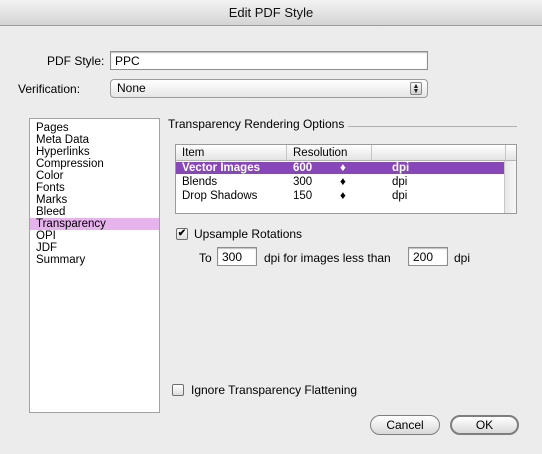  What do you see at coordinates (416, 88) in the screenshot?
I see `popup-arrows-icon: ▲ ▼` at bounding box center [416, 88].